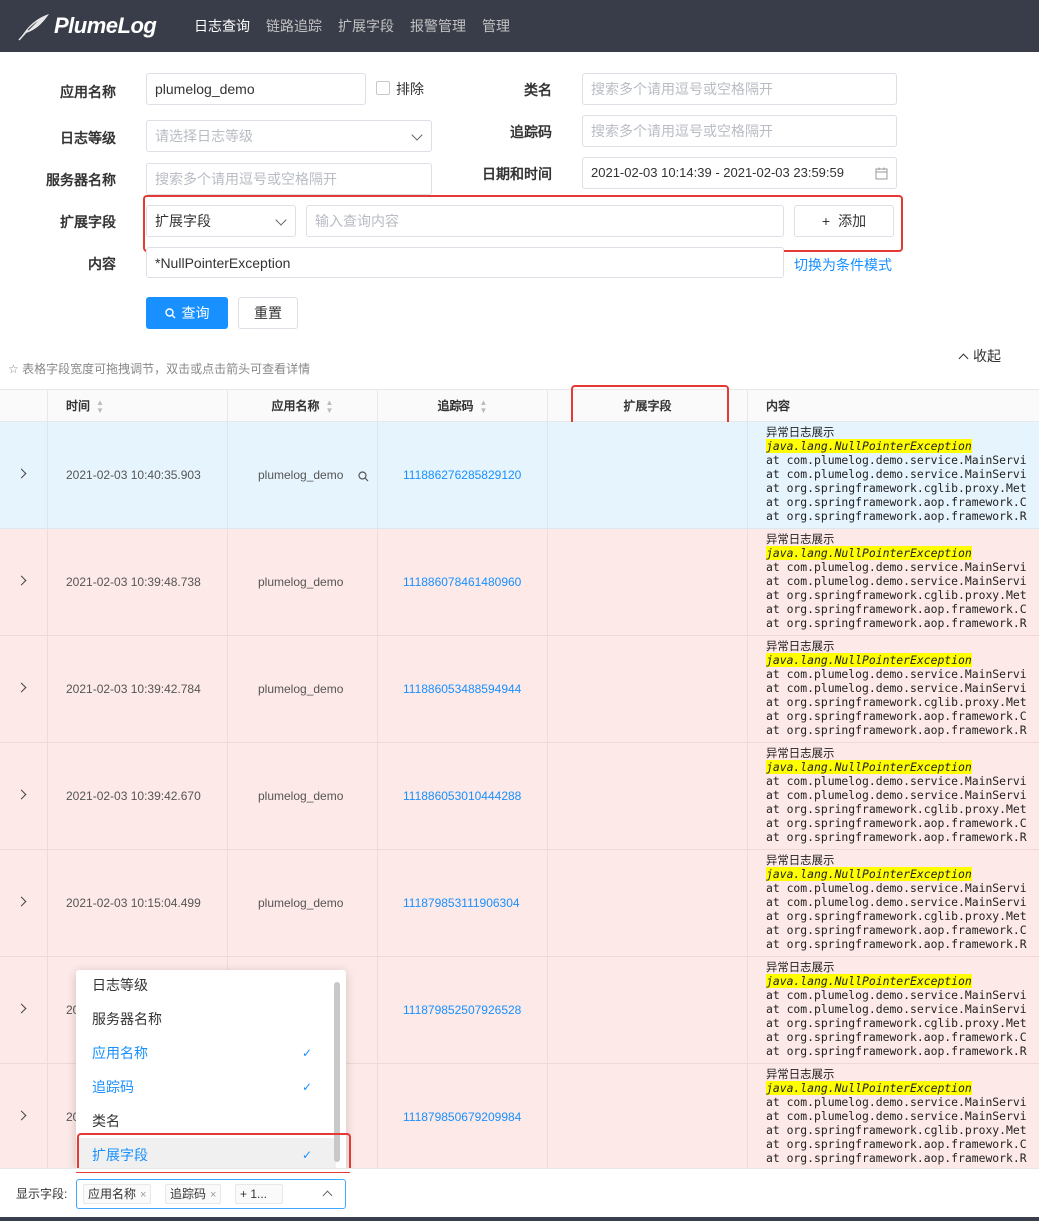 The width and height of the screenshot is (1039, 1221). What do you see at coordinates (303, 406) in the screenshot?
I see `th-app: 应用名称 ▲ ▼` at bounding box center [303, 406].